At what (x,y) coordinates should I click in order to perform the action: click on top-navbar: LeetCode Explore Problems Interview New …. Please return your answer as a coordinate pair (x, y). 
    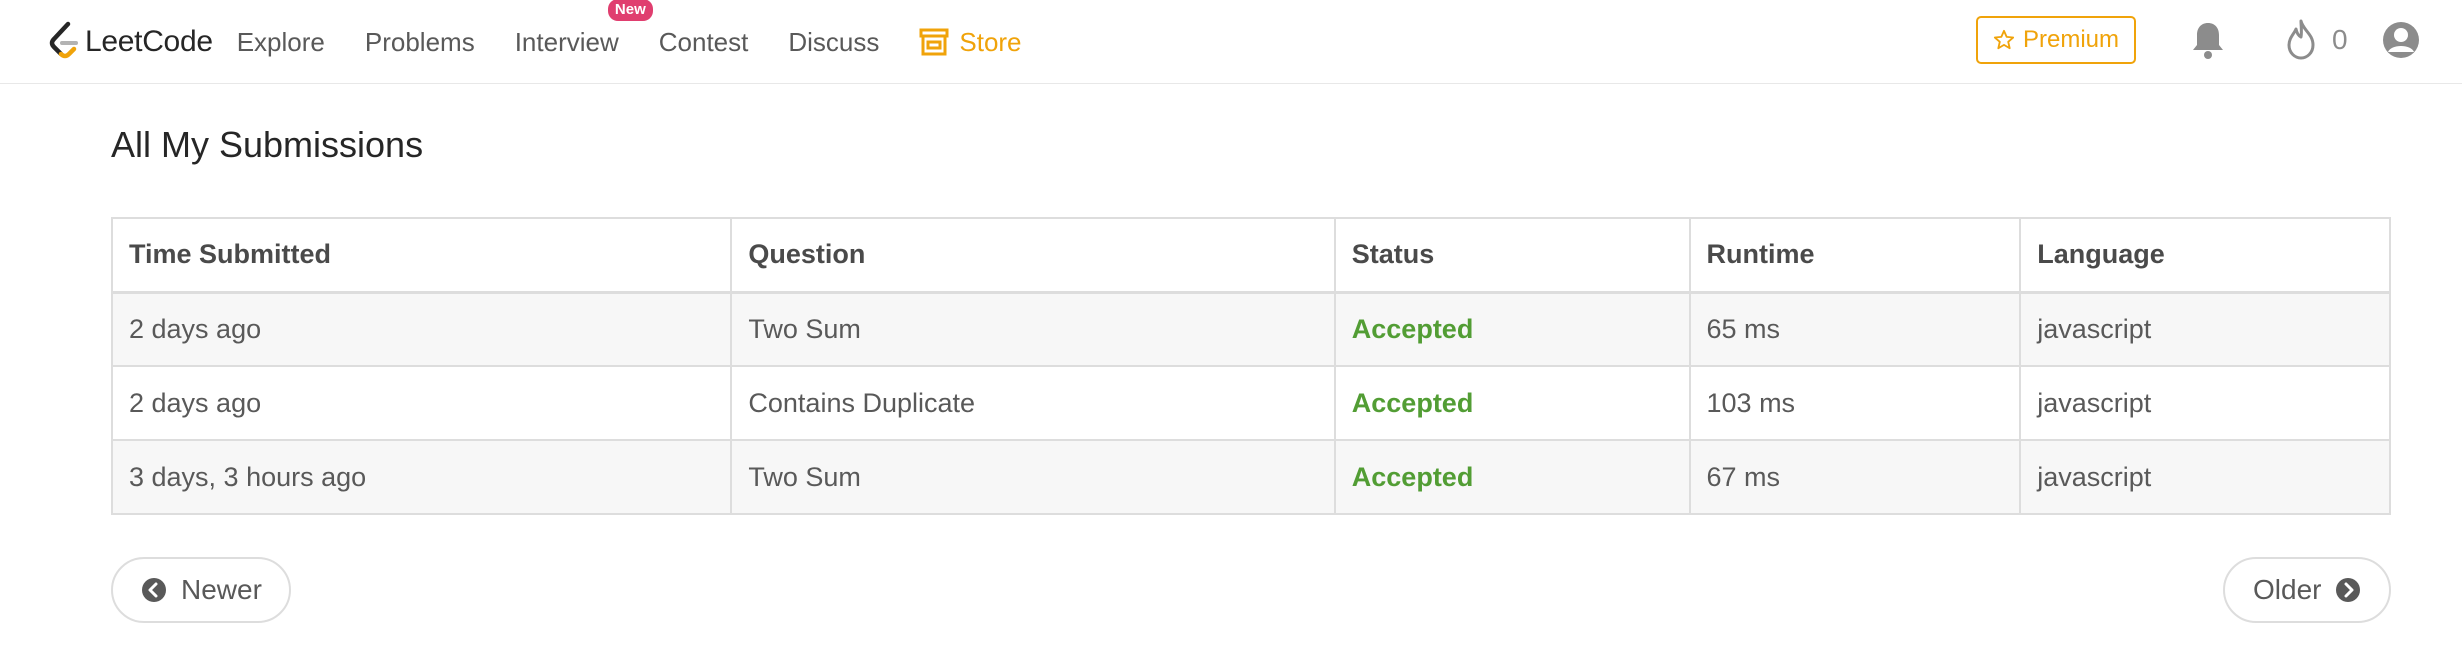
    Looking at the image, I should click on (1231, 42).